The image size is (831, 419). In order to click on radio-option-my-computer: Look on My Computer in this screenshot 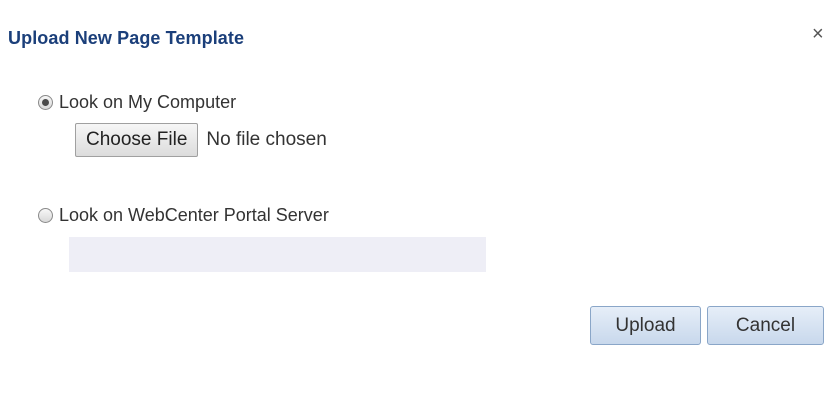, I will do `click(137, 102)`.